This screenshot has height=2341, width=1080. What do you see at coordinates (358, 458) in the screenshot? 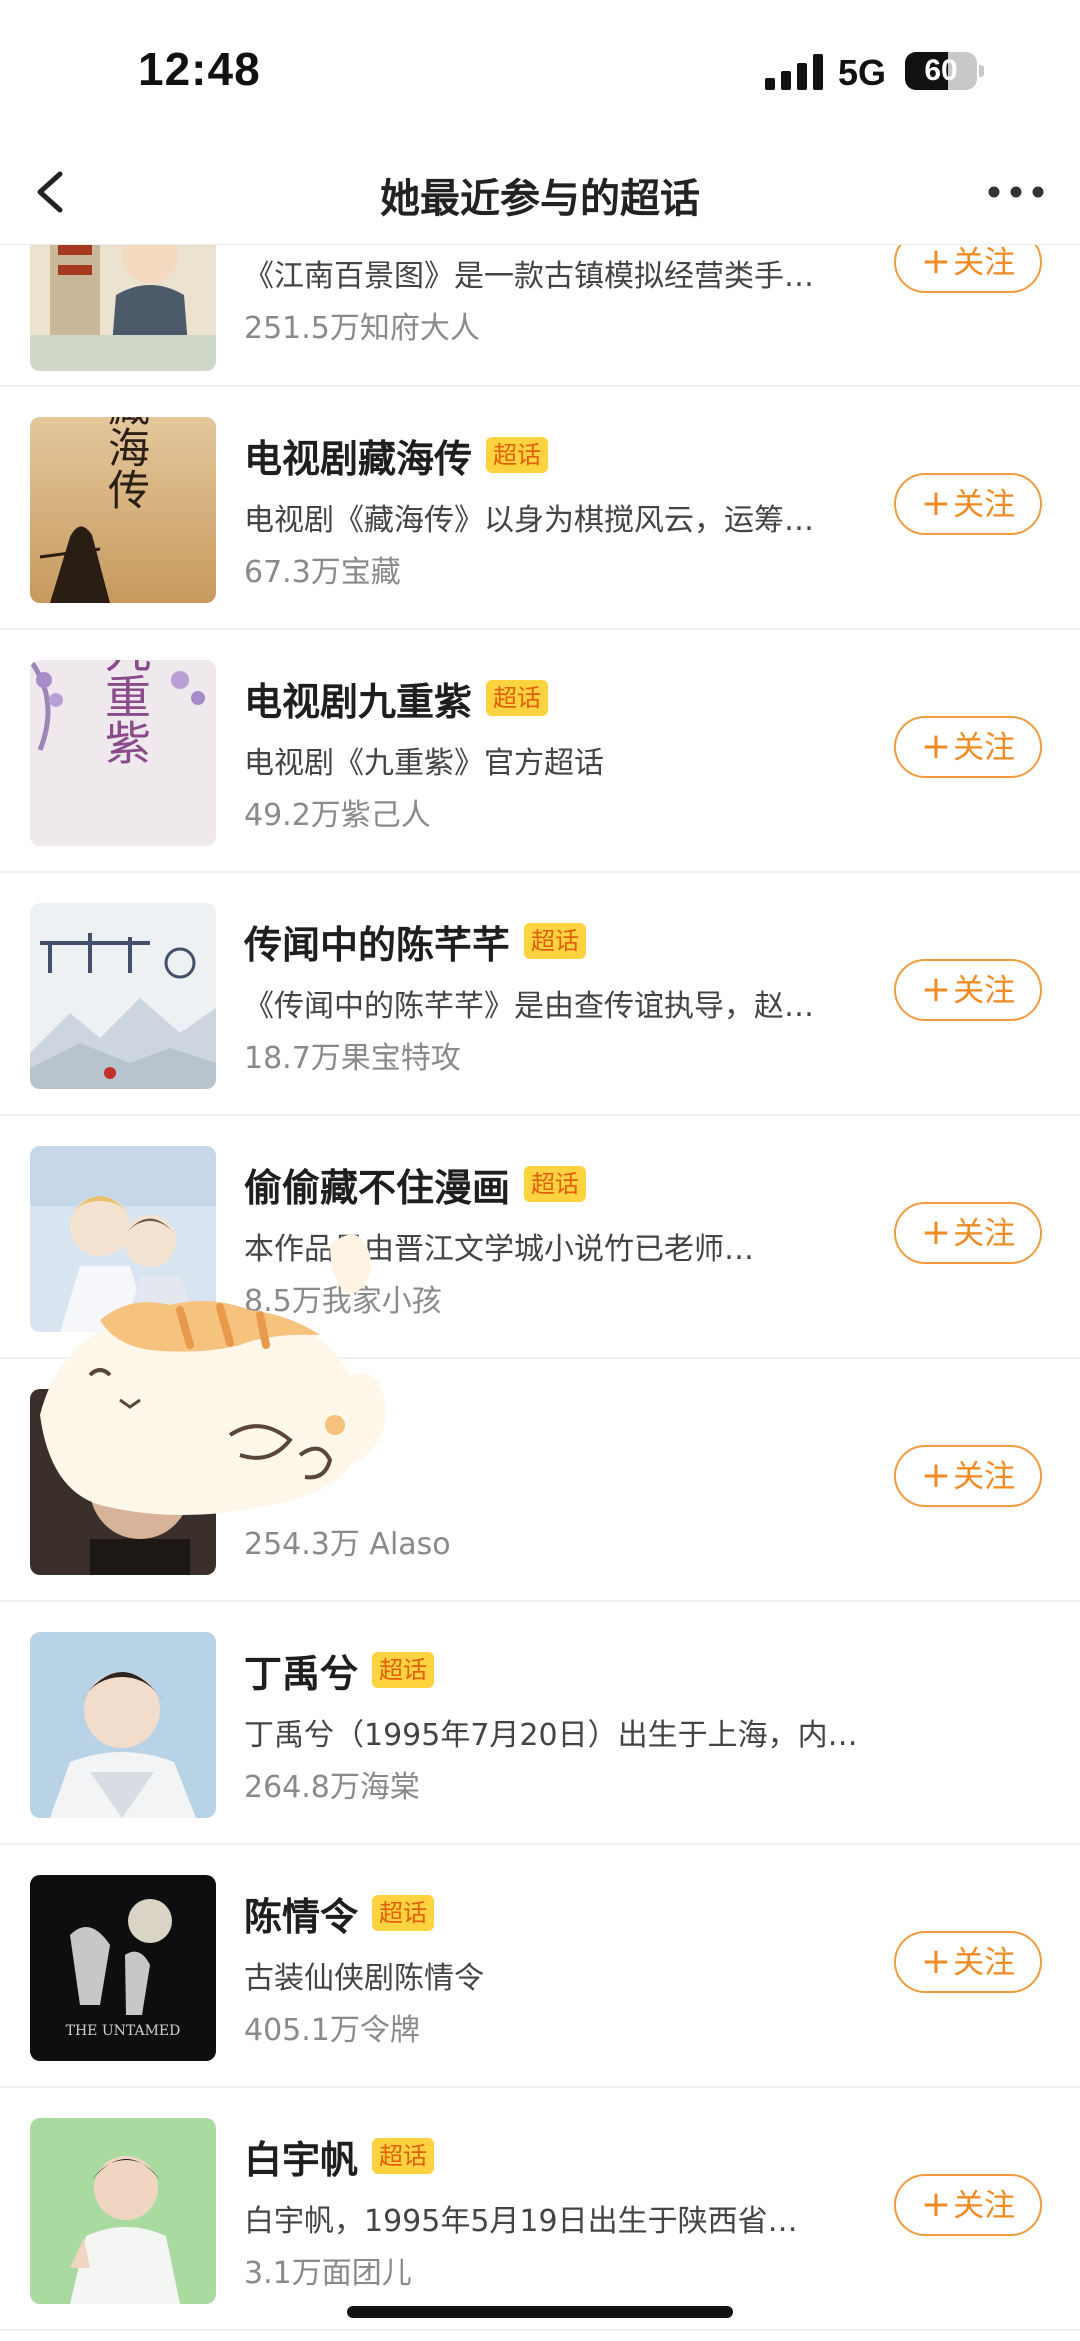
I see `topic-title: 电视剧藏海传` at bounding box center [358, 458].